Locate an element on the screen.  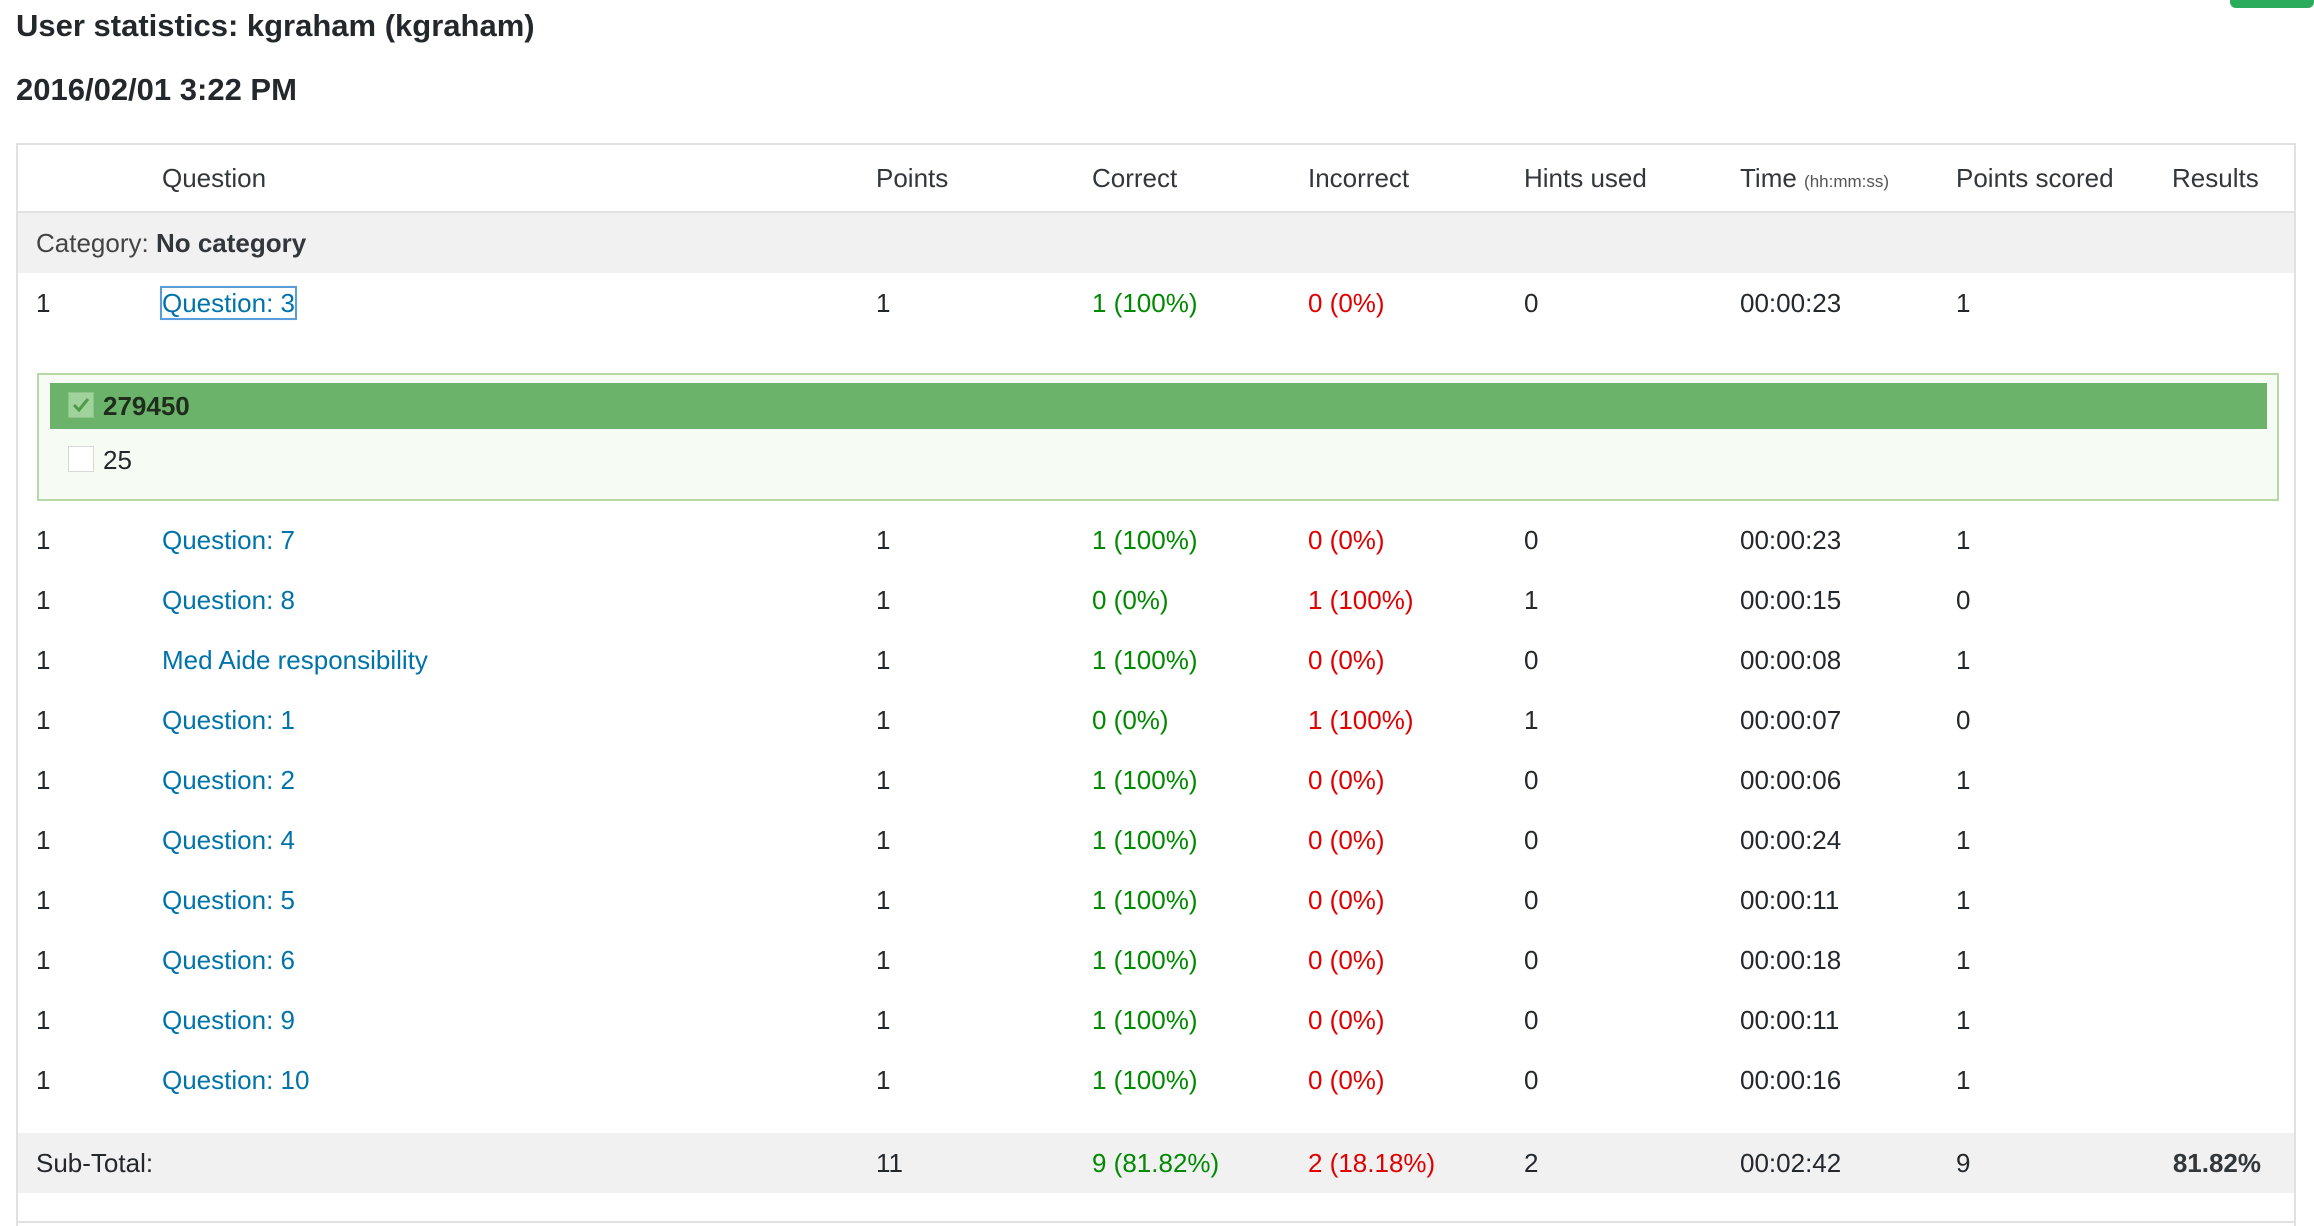
page-title: User statistics: kgraham (kgraham) is located at coordinates (275, 25).